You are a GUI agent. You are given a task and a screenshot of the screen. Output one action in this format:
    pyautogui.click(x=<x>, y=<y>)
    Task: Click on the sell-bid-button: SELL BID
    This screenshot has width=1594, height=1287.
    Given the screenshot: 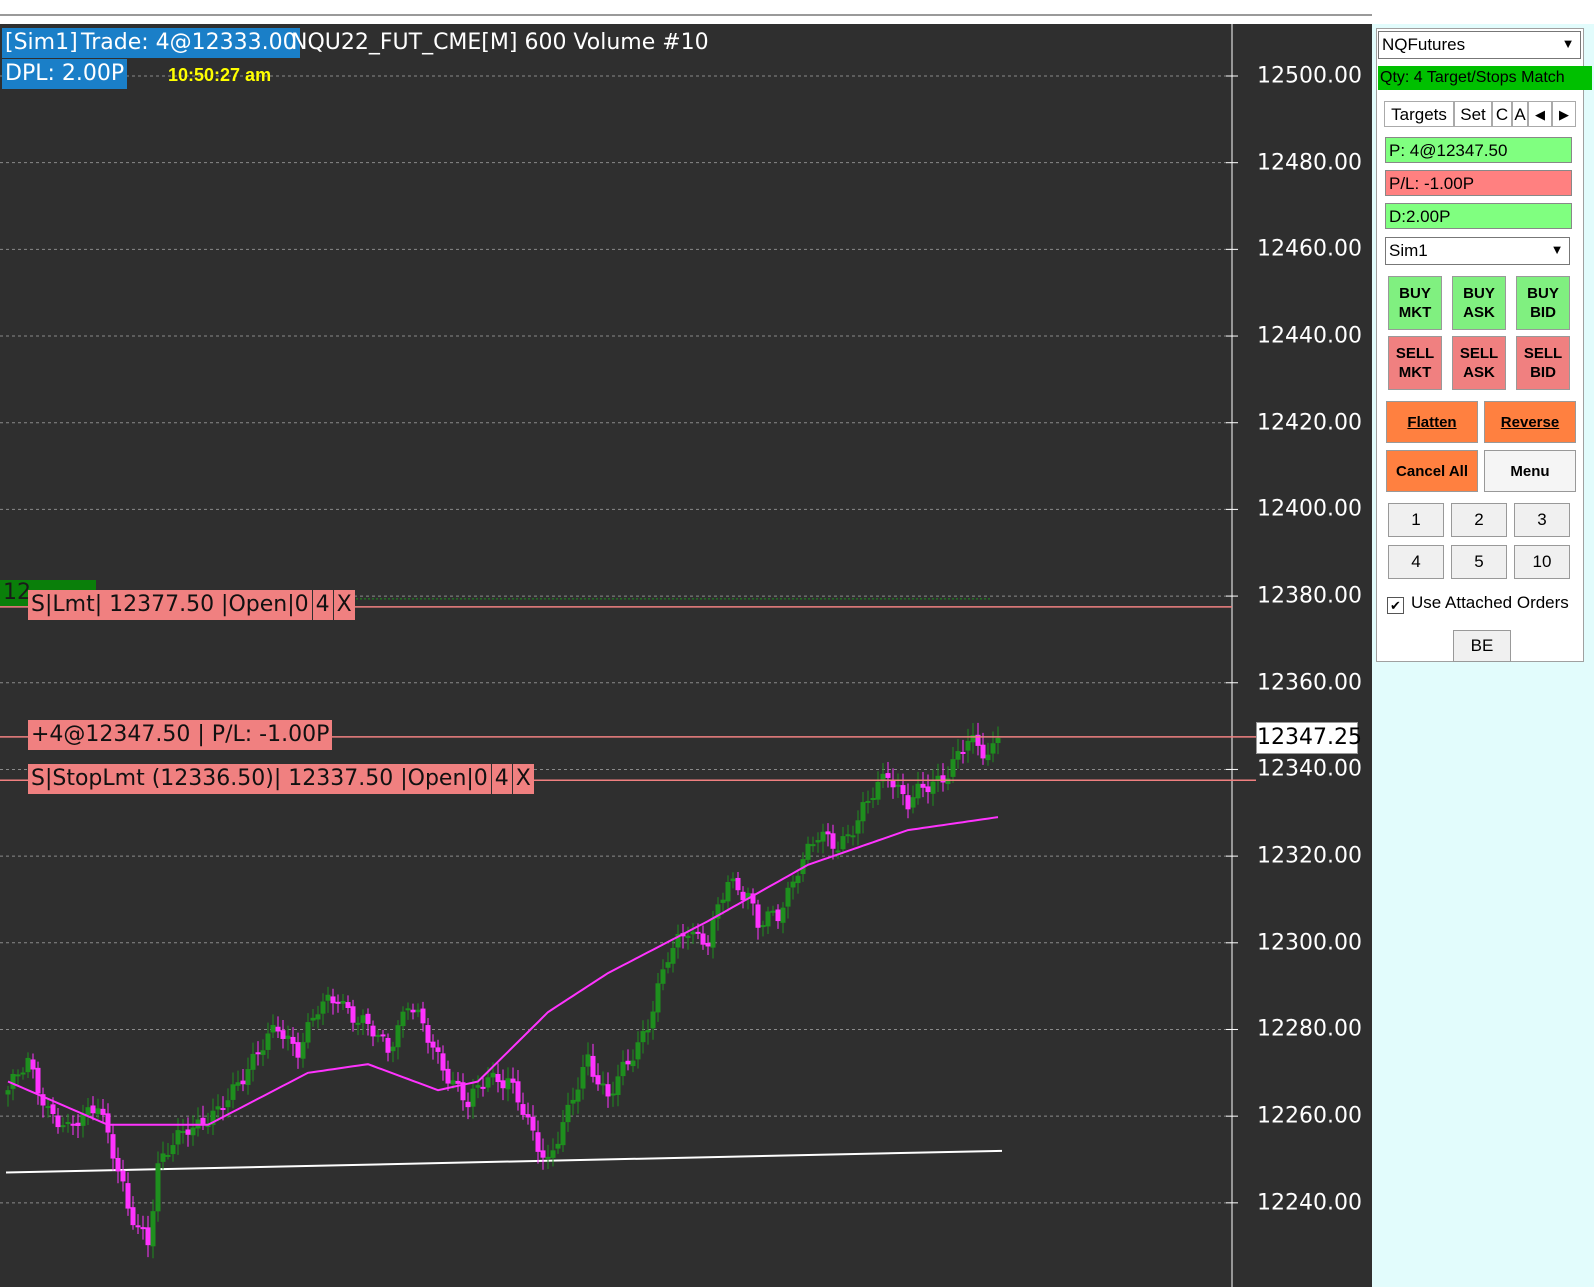 What is the action you would take?
    pyautogui.click(x=1543, y=363)
    